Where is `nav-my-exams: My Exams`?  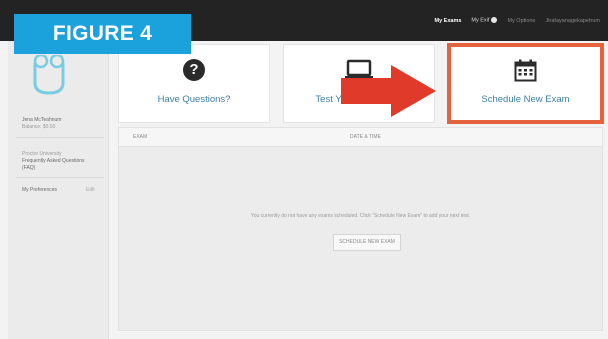 nav-my-exams: My Exams is located at coordinates (448, 21).